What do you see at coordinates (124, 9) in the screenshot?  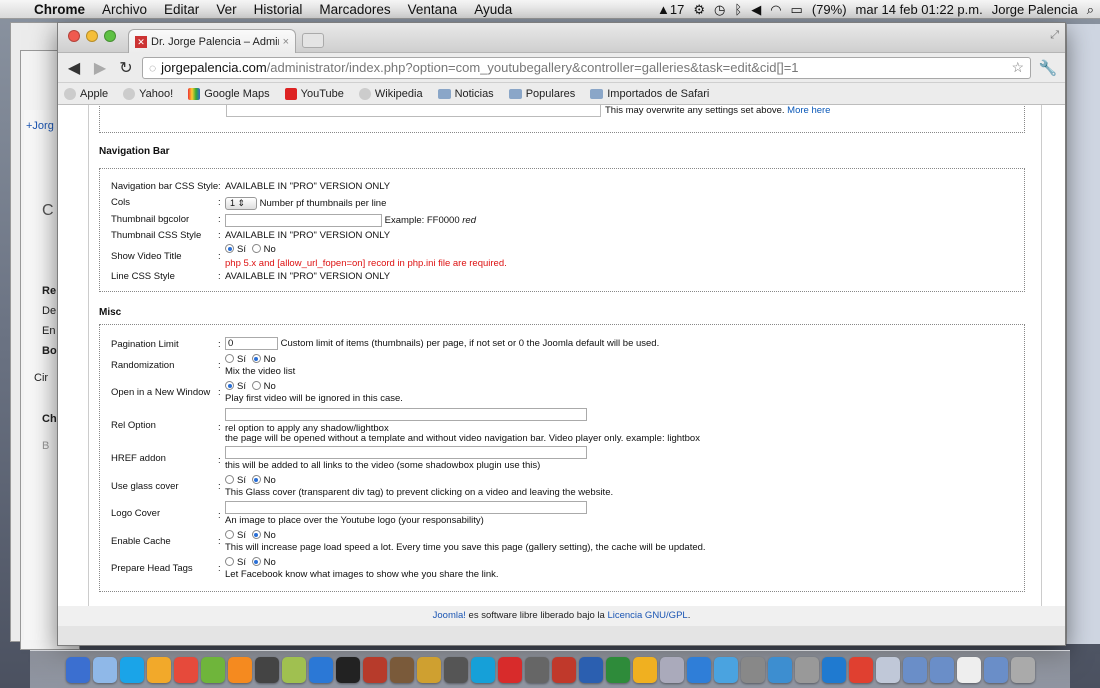 I see `menu-archivo: Archivo` at bounding box center [124, 9].